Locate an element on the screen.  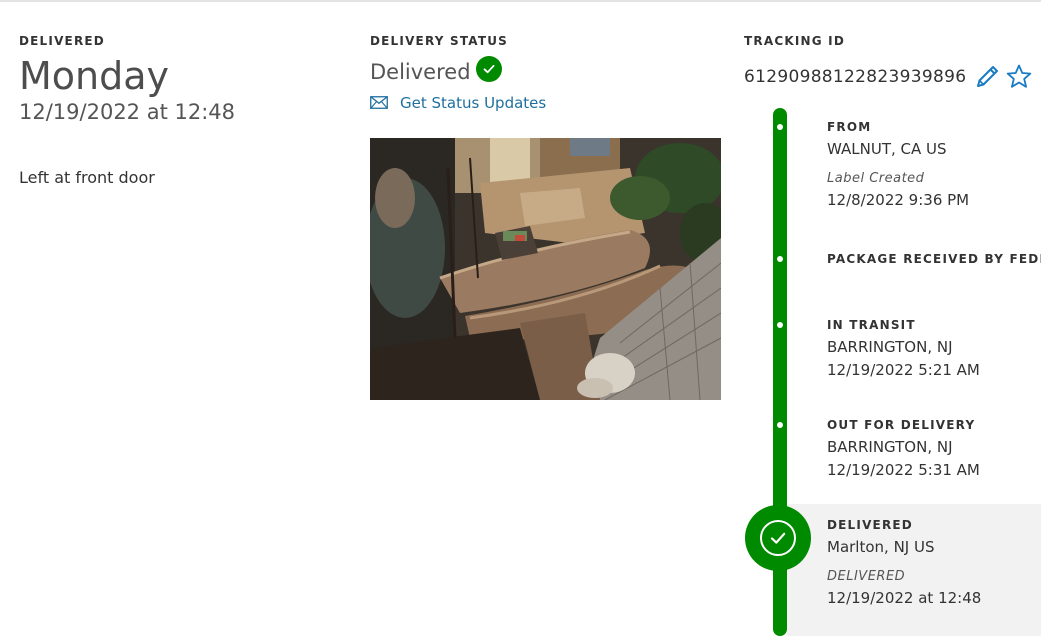
event-location: Marlton, NJ US is located at coordinates (881, 547).